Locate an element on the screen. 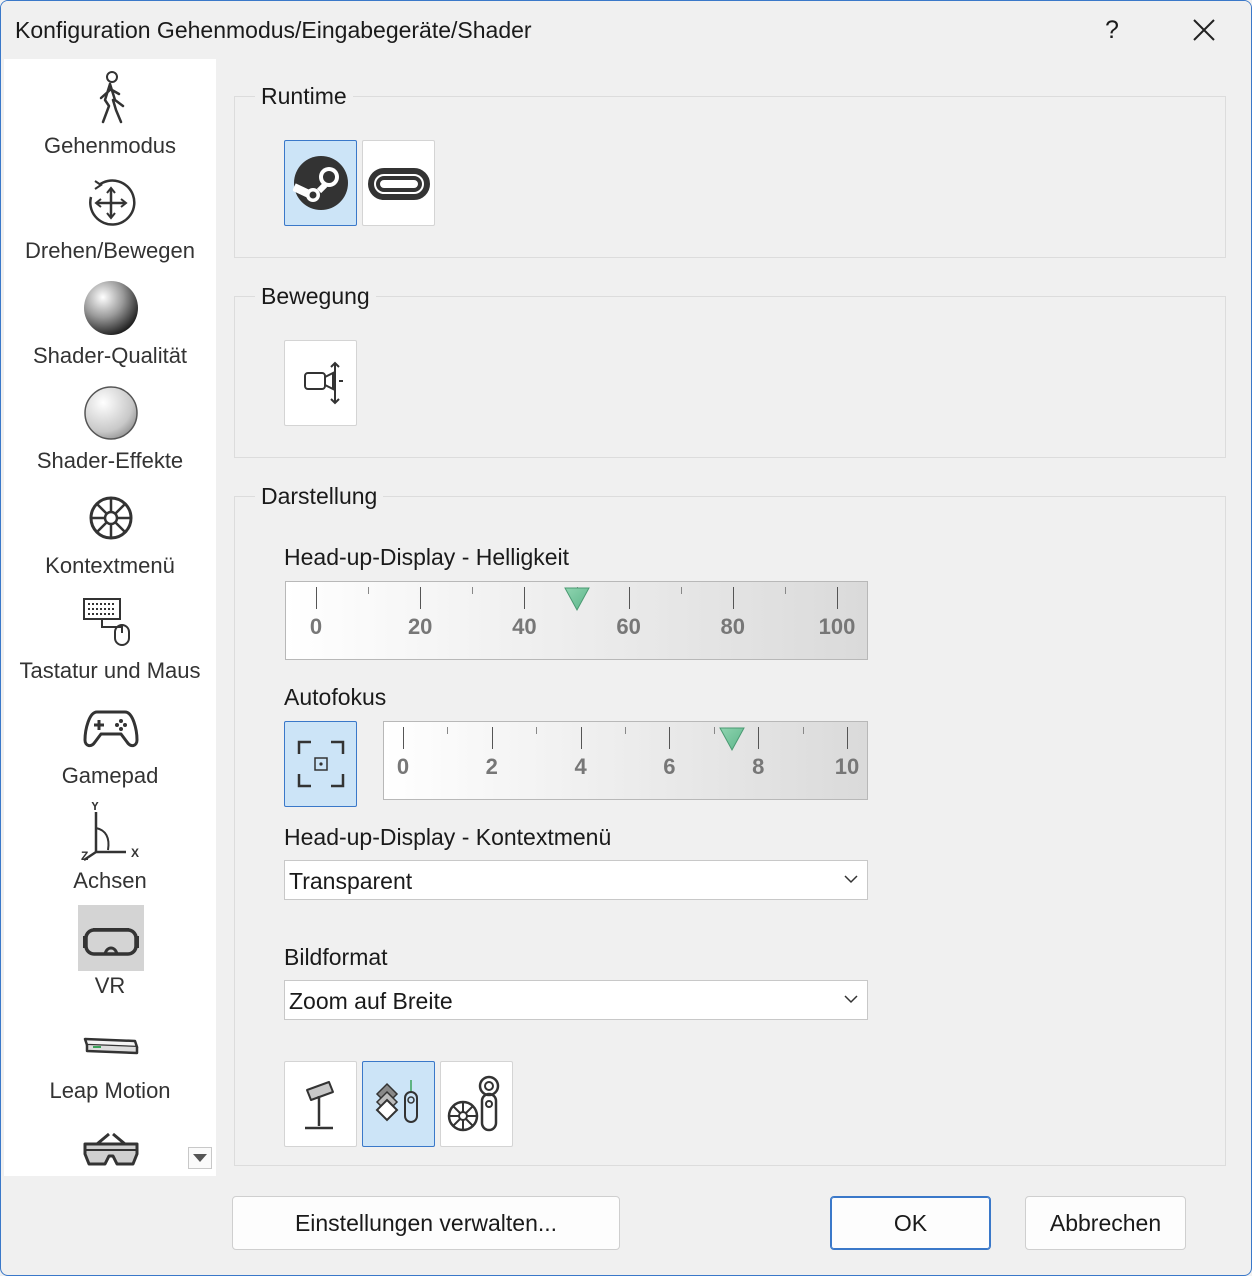  layers-controller-icon is located at coordinates (396, 1101).